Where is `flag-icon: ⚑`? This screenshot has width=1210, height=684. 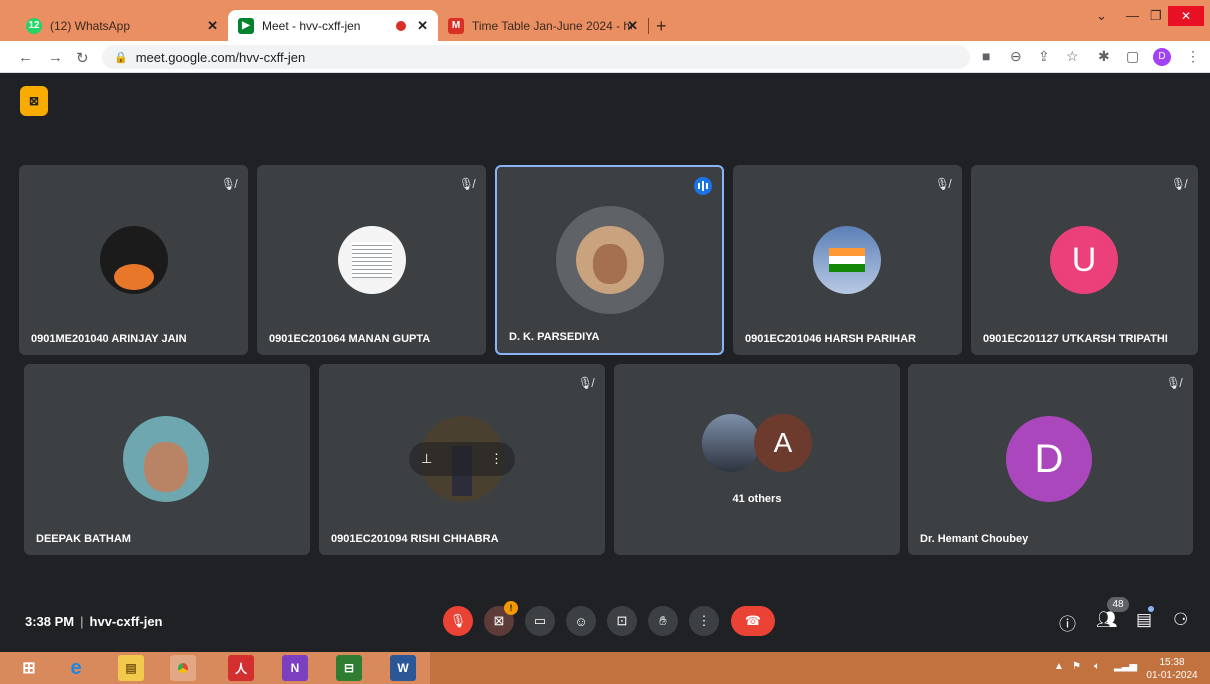
flag-icon: ⚑ is located at coordinates (1076, 666).